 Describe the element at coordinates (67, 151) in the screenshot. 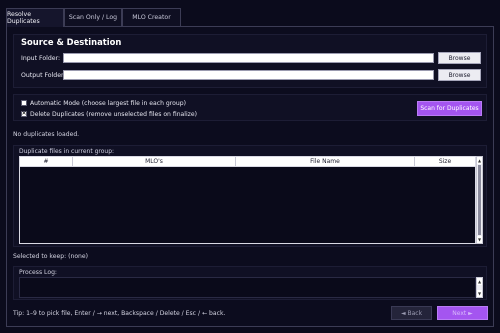

I see `duplicate-group-label: Duplicate files in current group:` at that location.